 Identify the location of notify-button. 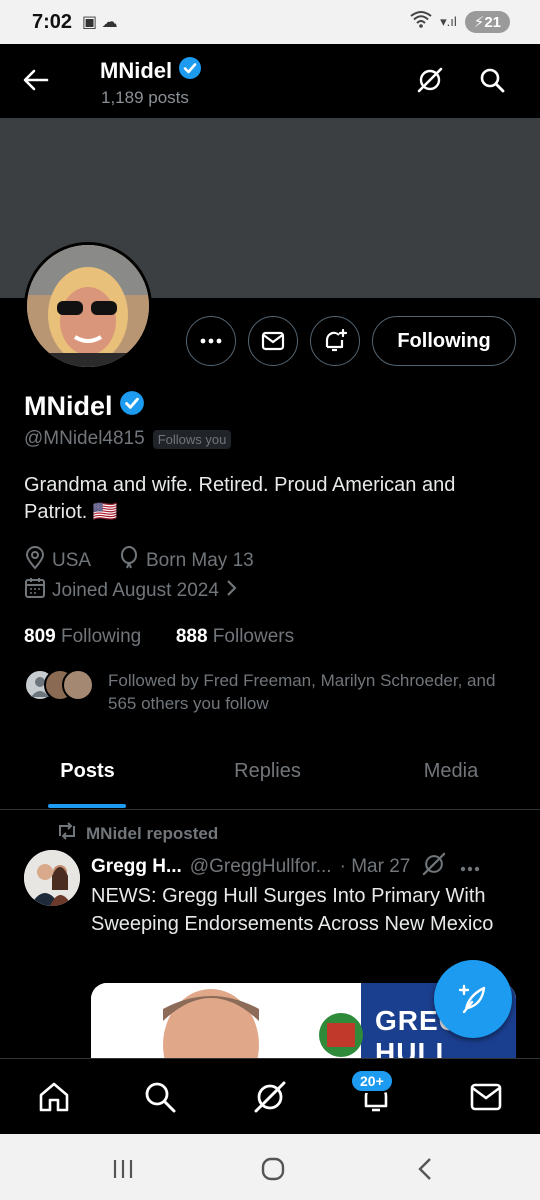
(335, 341).